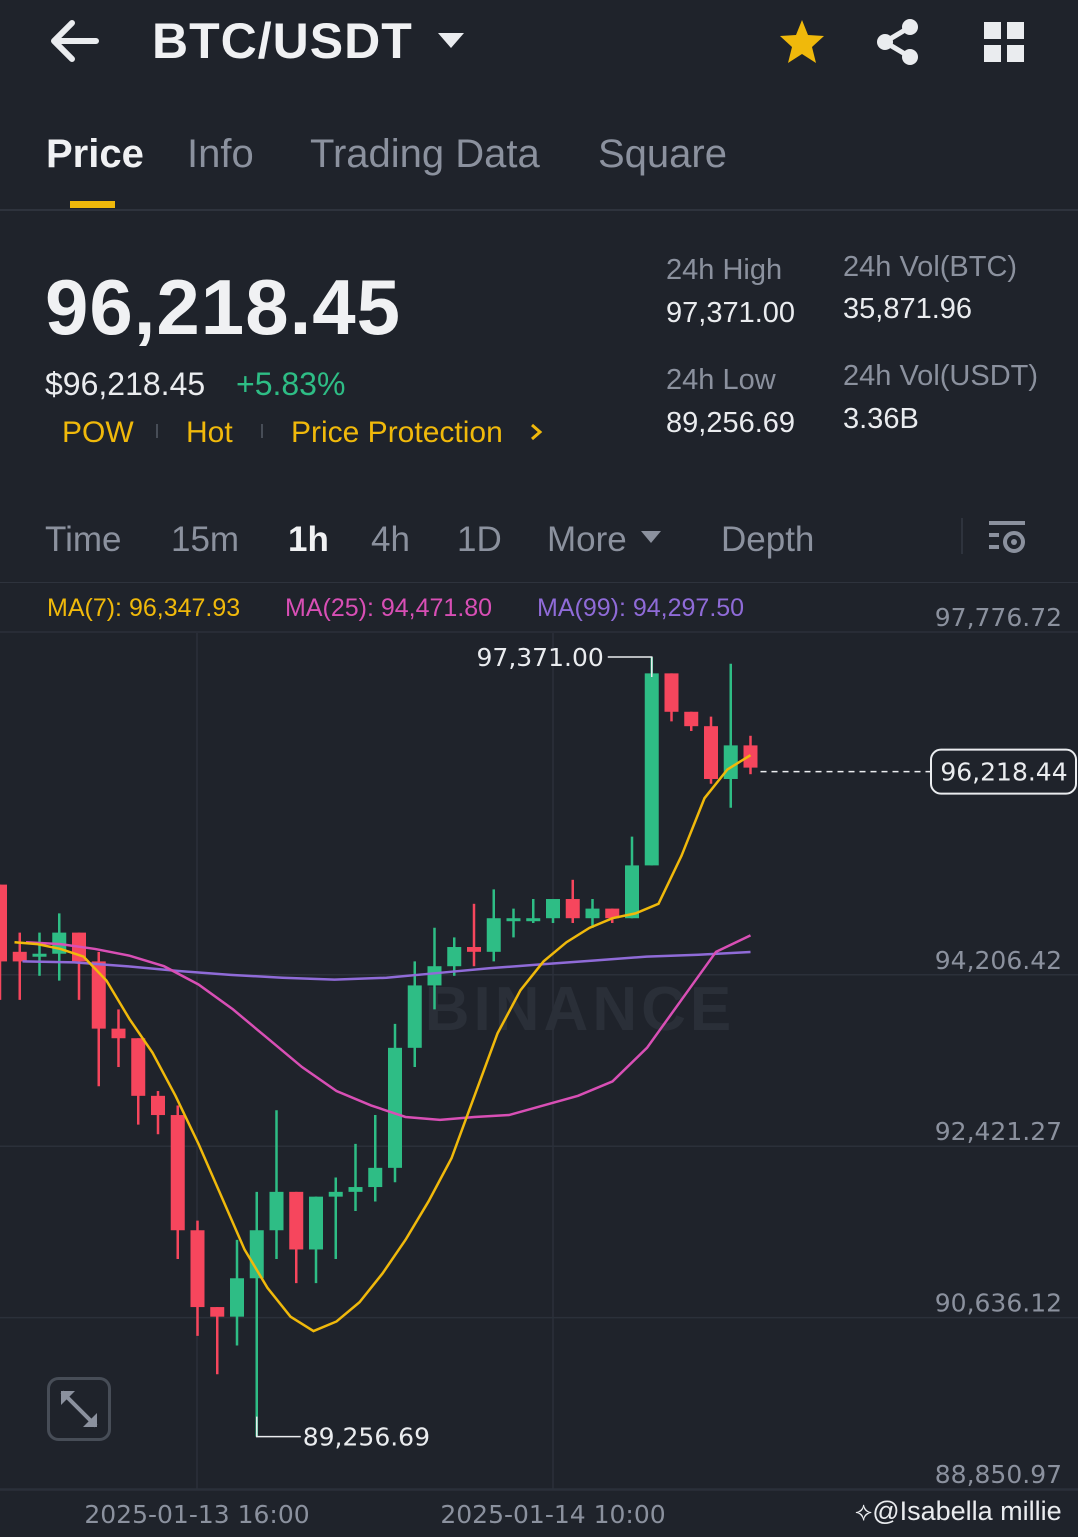 Image resolution: width=1078 pixels, height=1537 pixels. What do you see at coordinates (92, 204) in the screenshot?
I see `active-tab-indicator` at bounding box center [92, 204].